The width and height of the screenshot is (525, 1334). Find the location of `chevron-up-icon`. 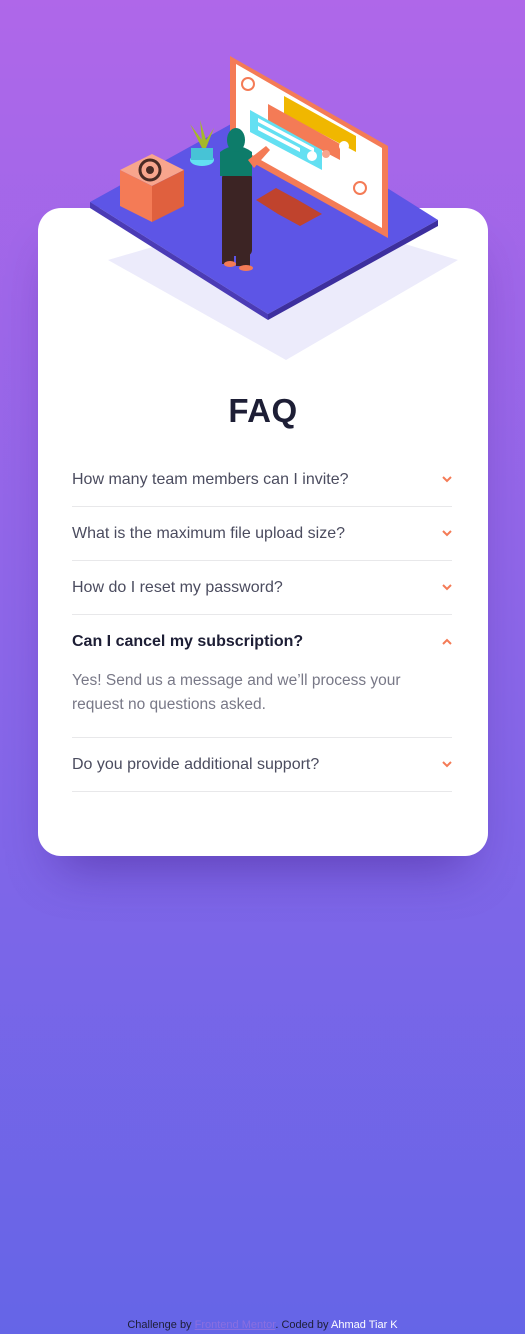

chevron-up-icon is located at coordinates (447, 641).